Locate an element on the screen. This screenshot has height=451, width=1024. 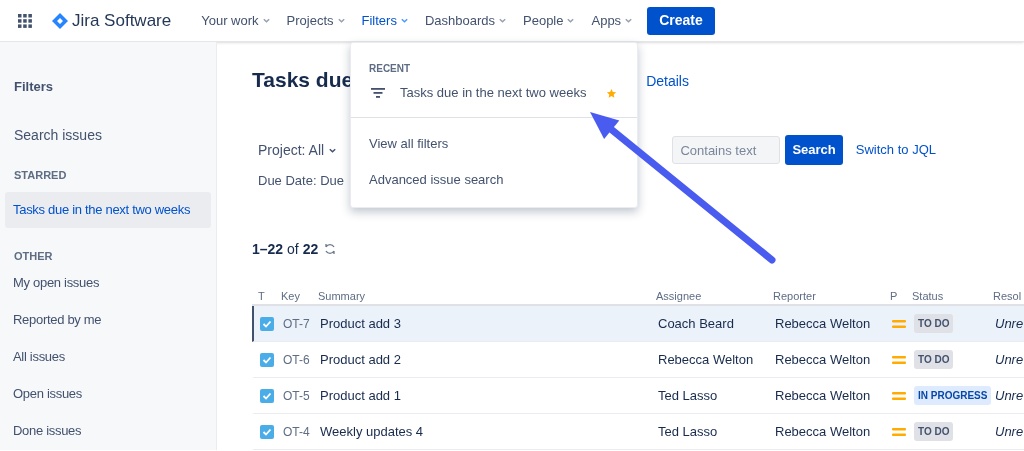
project-filter: Project: All is located at coordinates (298, 150).